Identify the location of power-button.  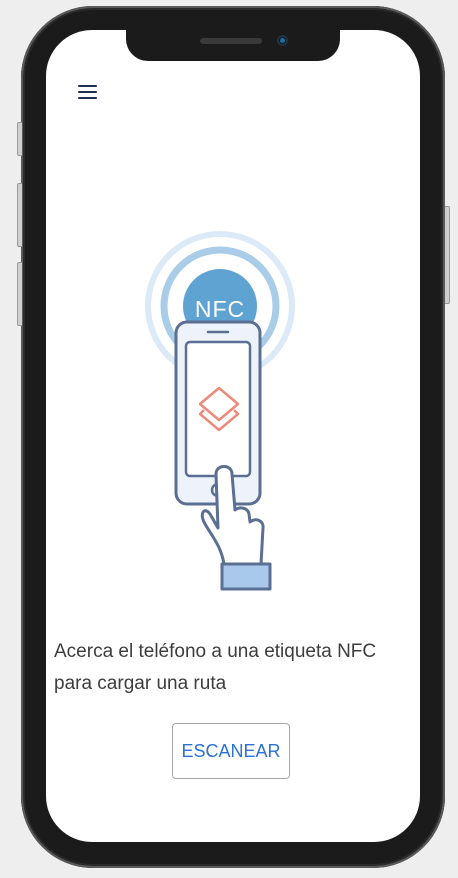
(447, 255).